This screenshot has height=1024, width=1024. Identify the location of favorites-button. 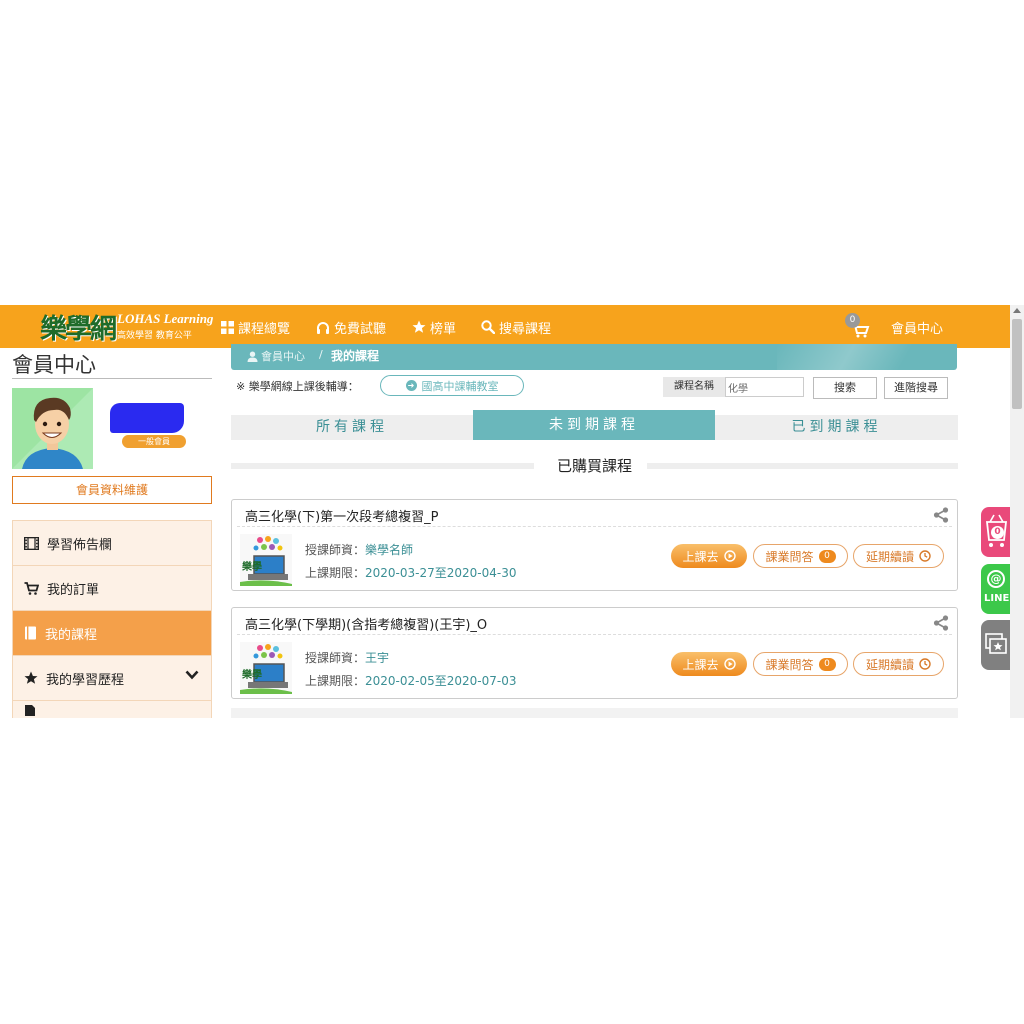
(995, 645).